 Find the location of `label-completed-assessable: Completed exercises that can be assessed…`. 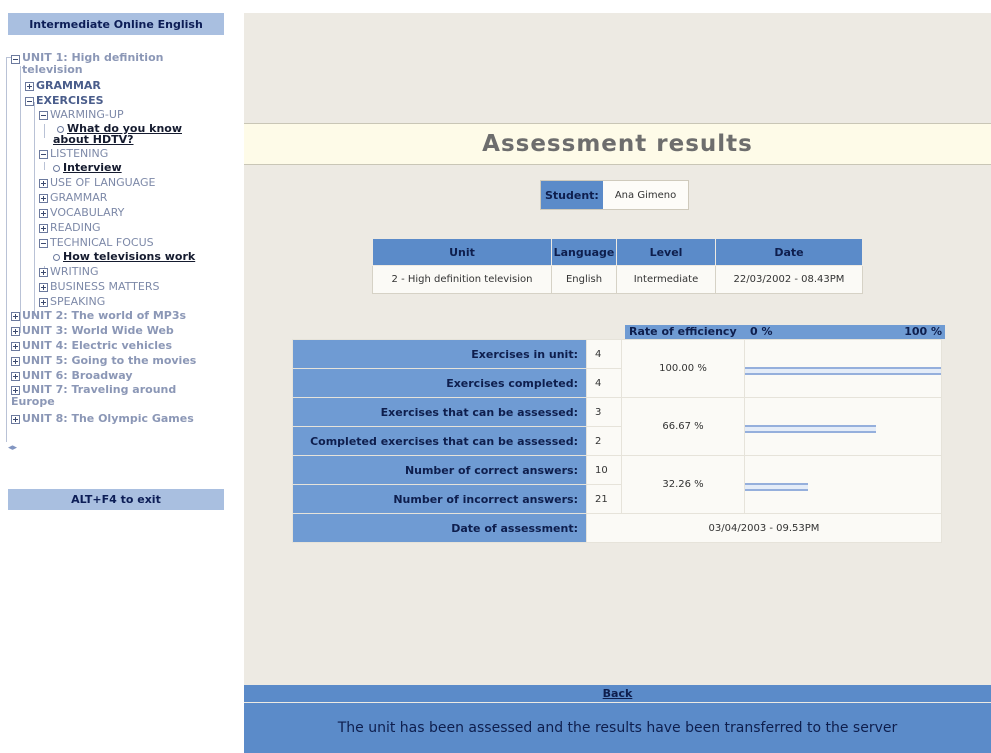

label-completed-assessable: Completed exercises that can be assessed… is located at coordinates (439, 441).